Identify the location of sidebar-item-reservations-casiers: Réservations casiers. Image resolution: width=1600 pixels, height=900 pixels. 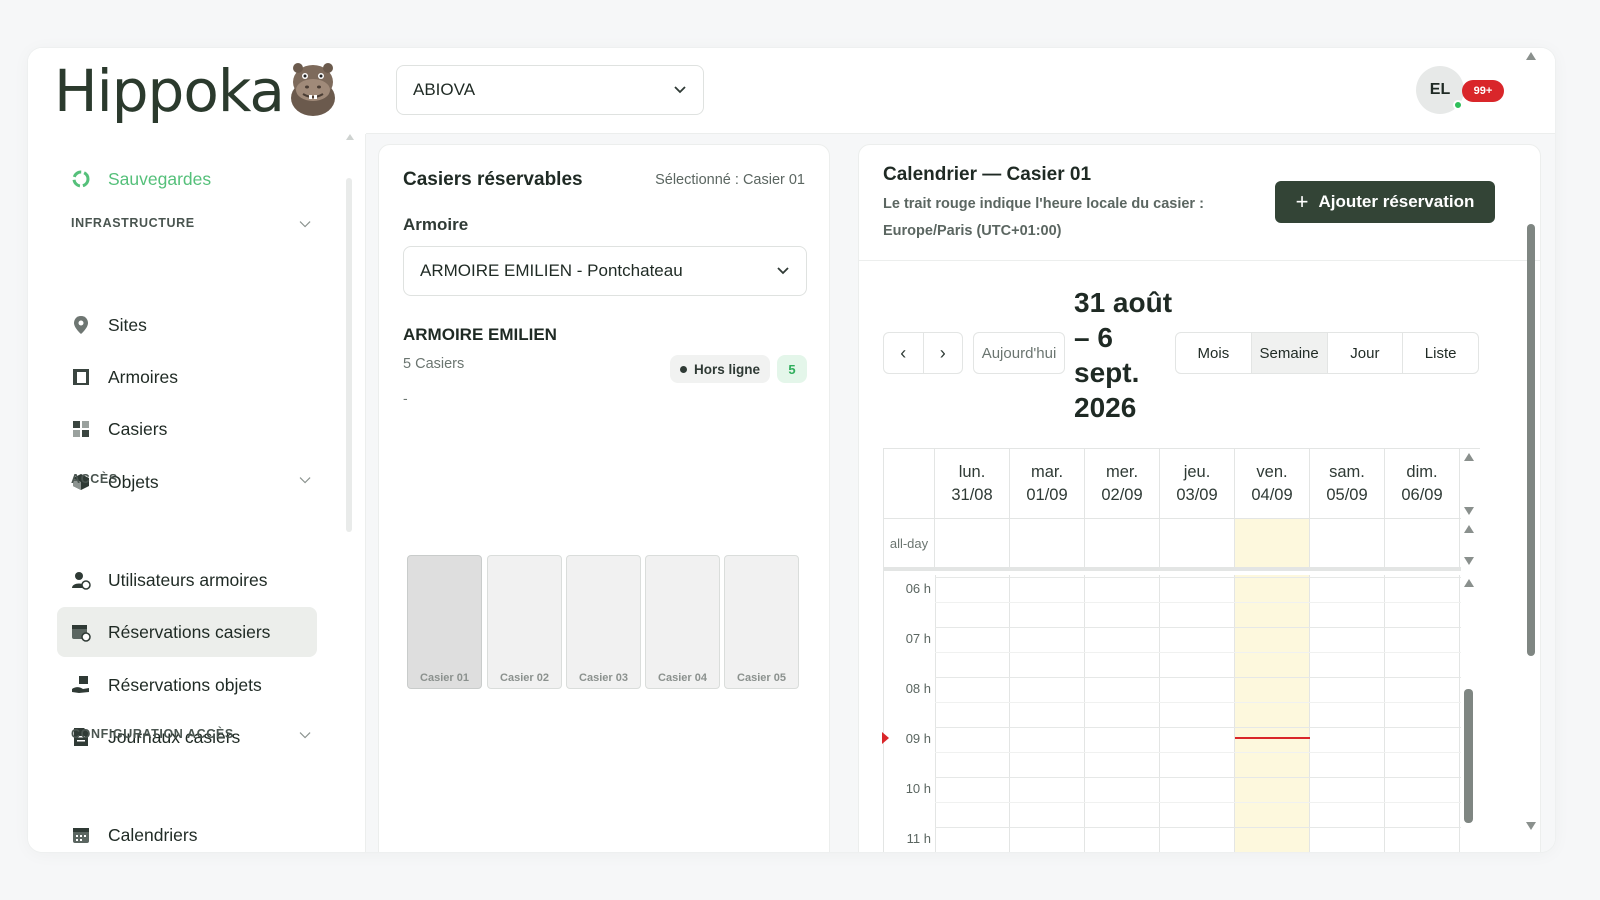
(187, 632).